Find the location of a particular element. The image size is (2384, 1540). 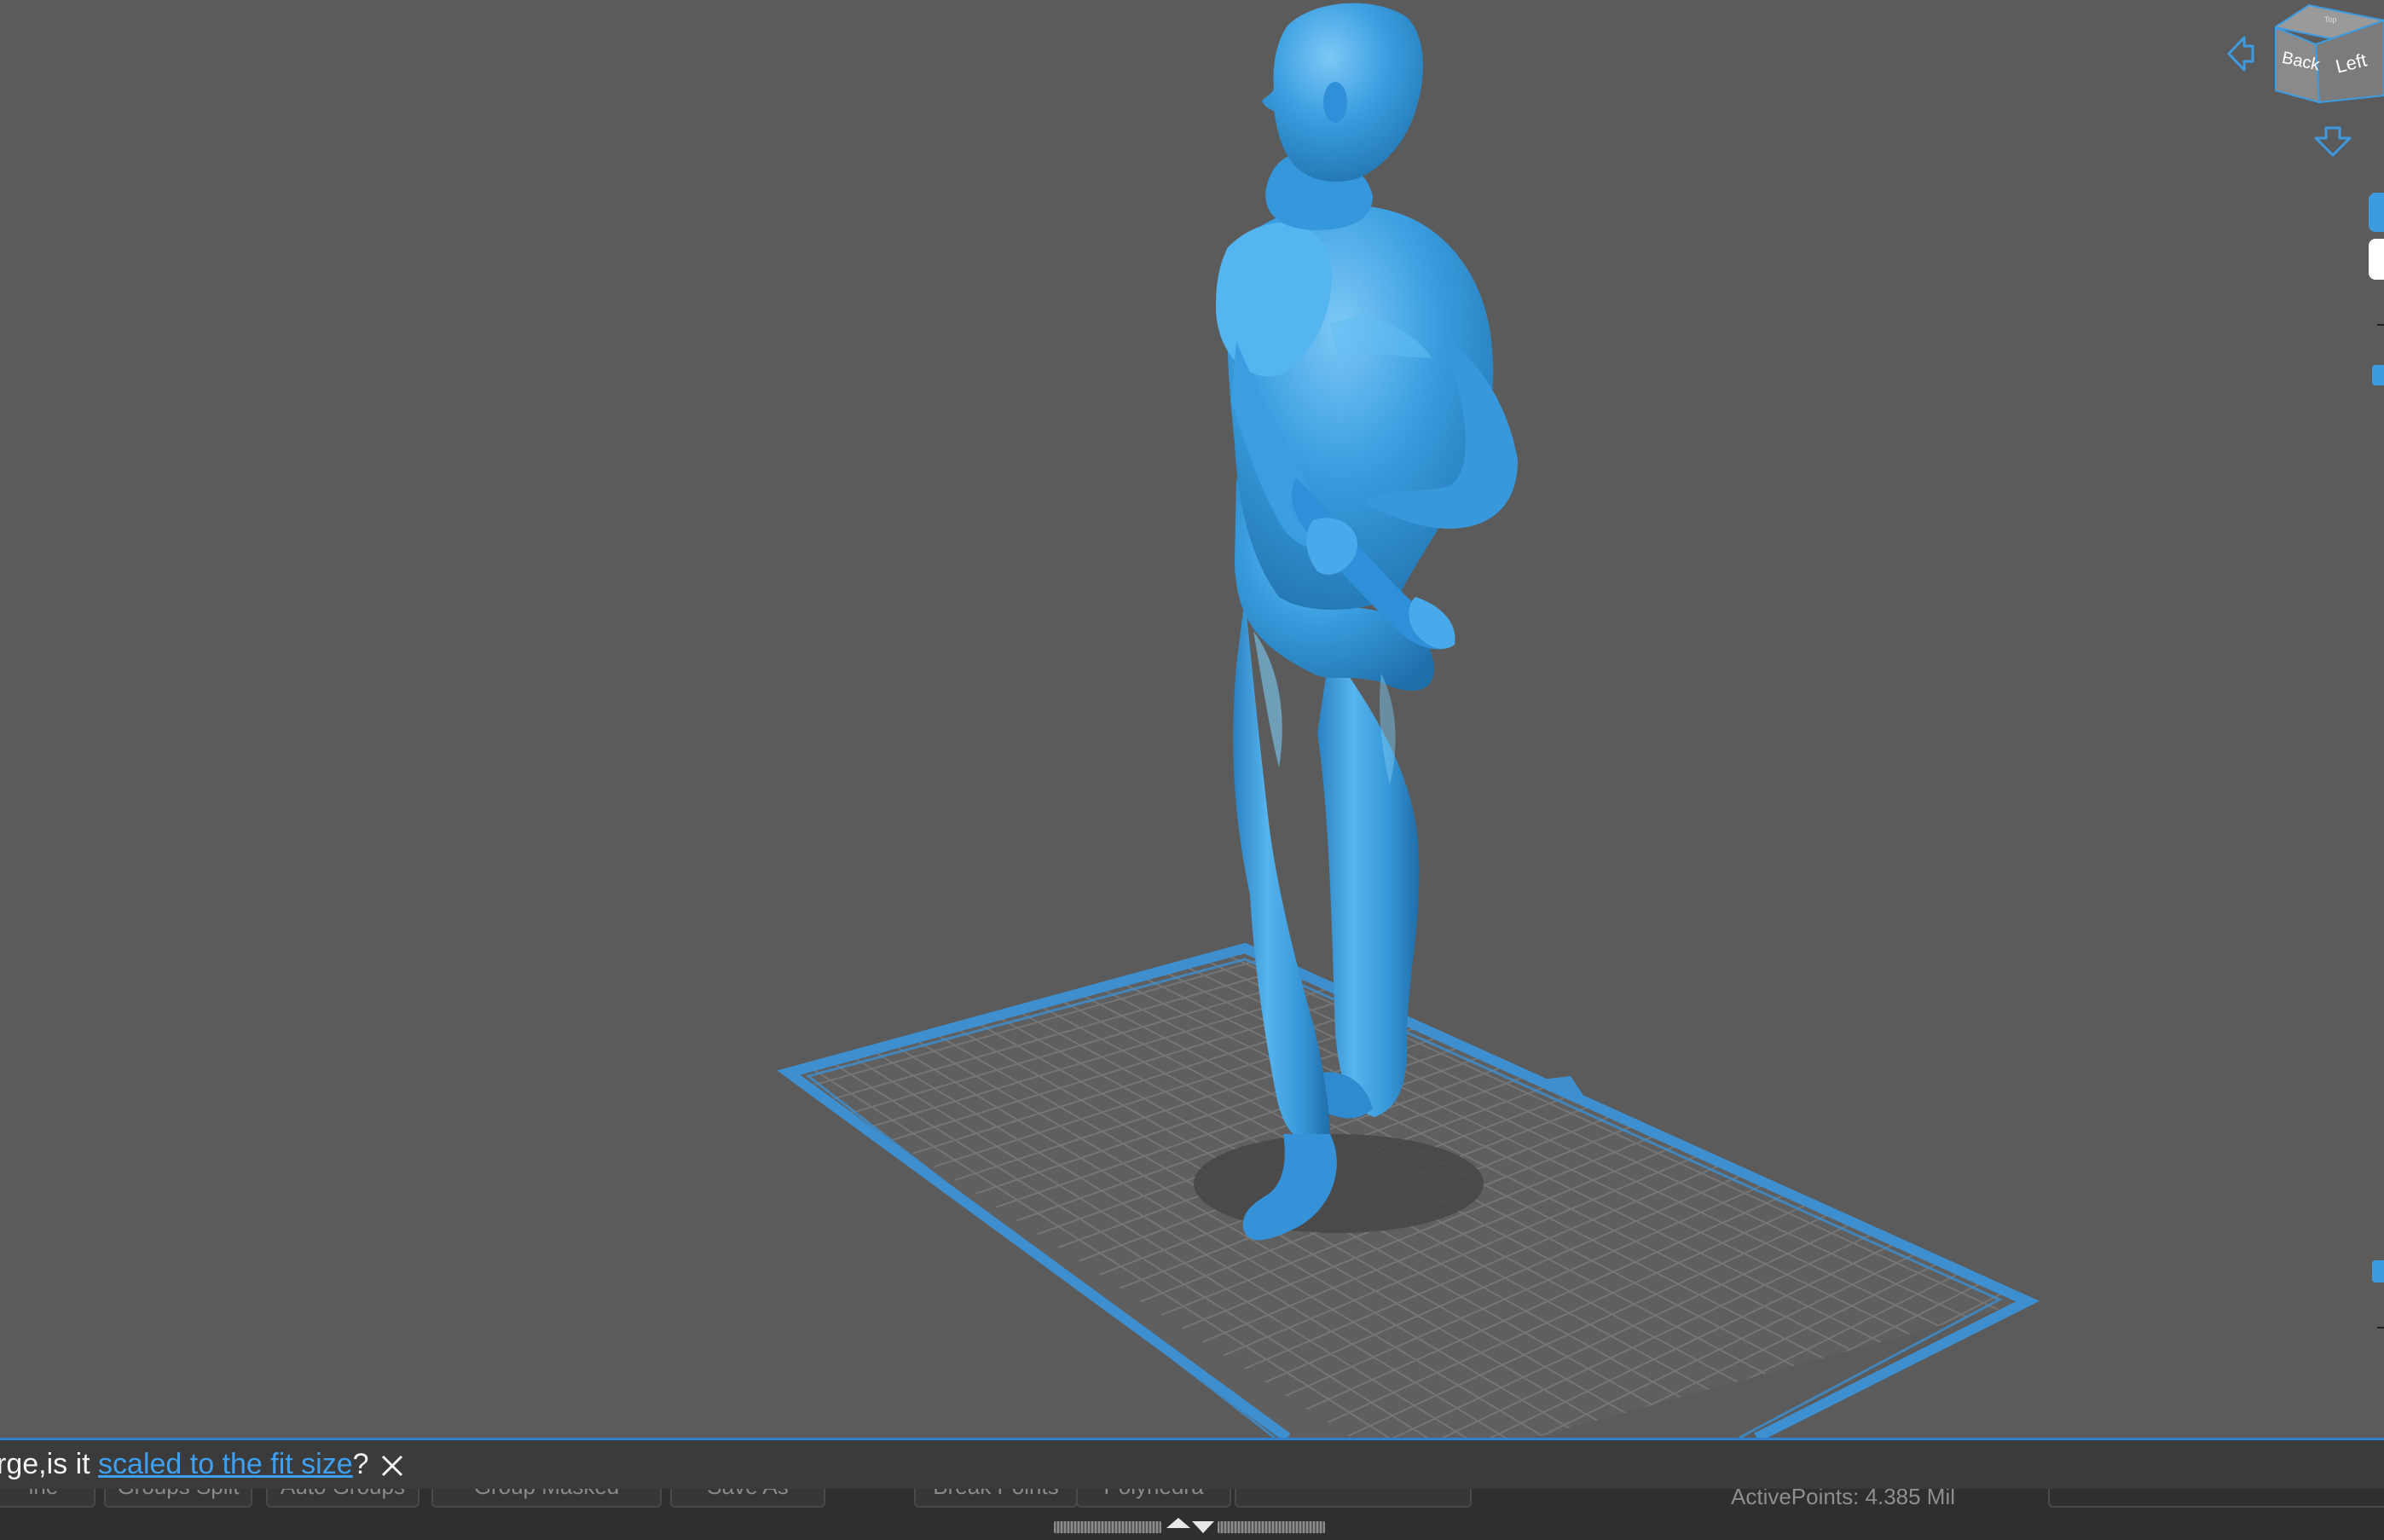

navigation-cube: Back Left Top is located at coordinates (2329, 54).